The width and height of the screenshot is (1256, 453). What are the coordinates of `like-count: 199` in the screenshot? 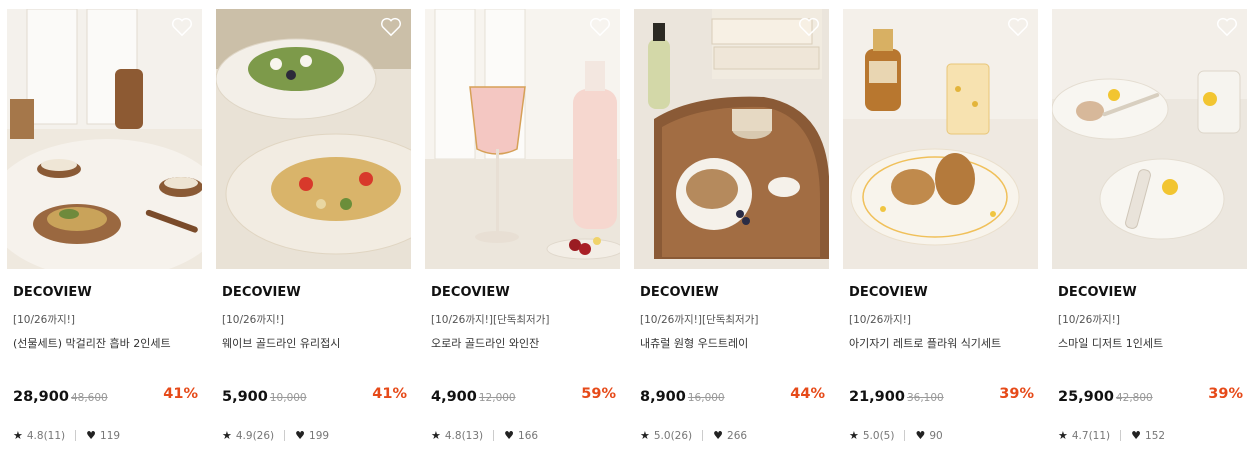 It's located at (319, 435).